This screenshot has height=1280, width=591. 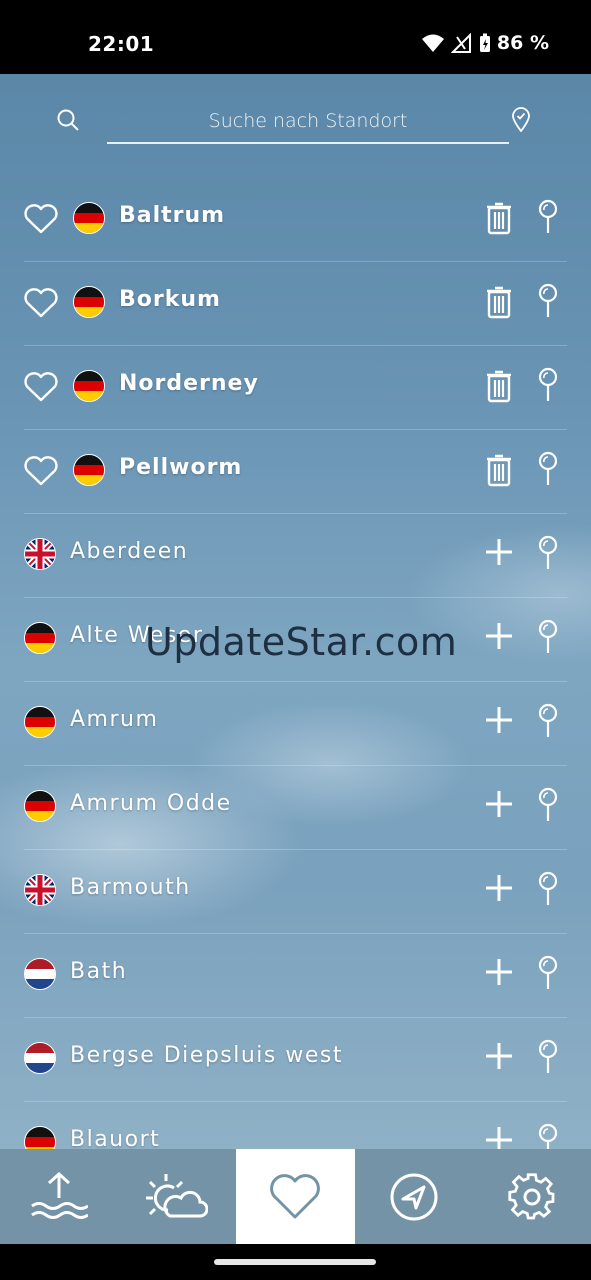 I want to click on location-row: Amrum Odde, so click(x=295, y=808).